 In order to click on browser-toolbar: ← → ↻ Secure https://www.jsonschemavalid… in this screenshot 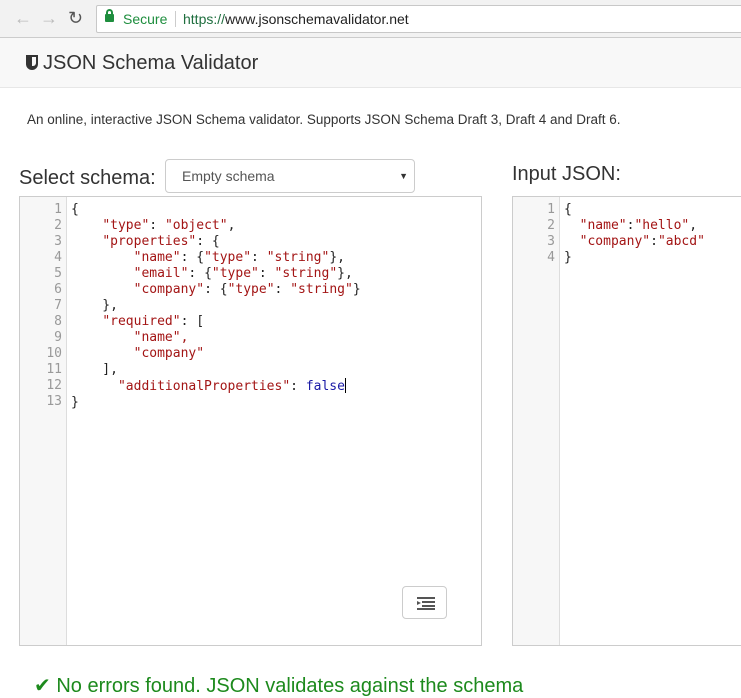, I will do `click(370, 19)`.